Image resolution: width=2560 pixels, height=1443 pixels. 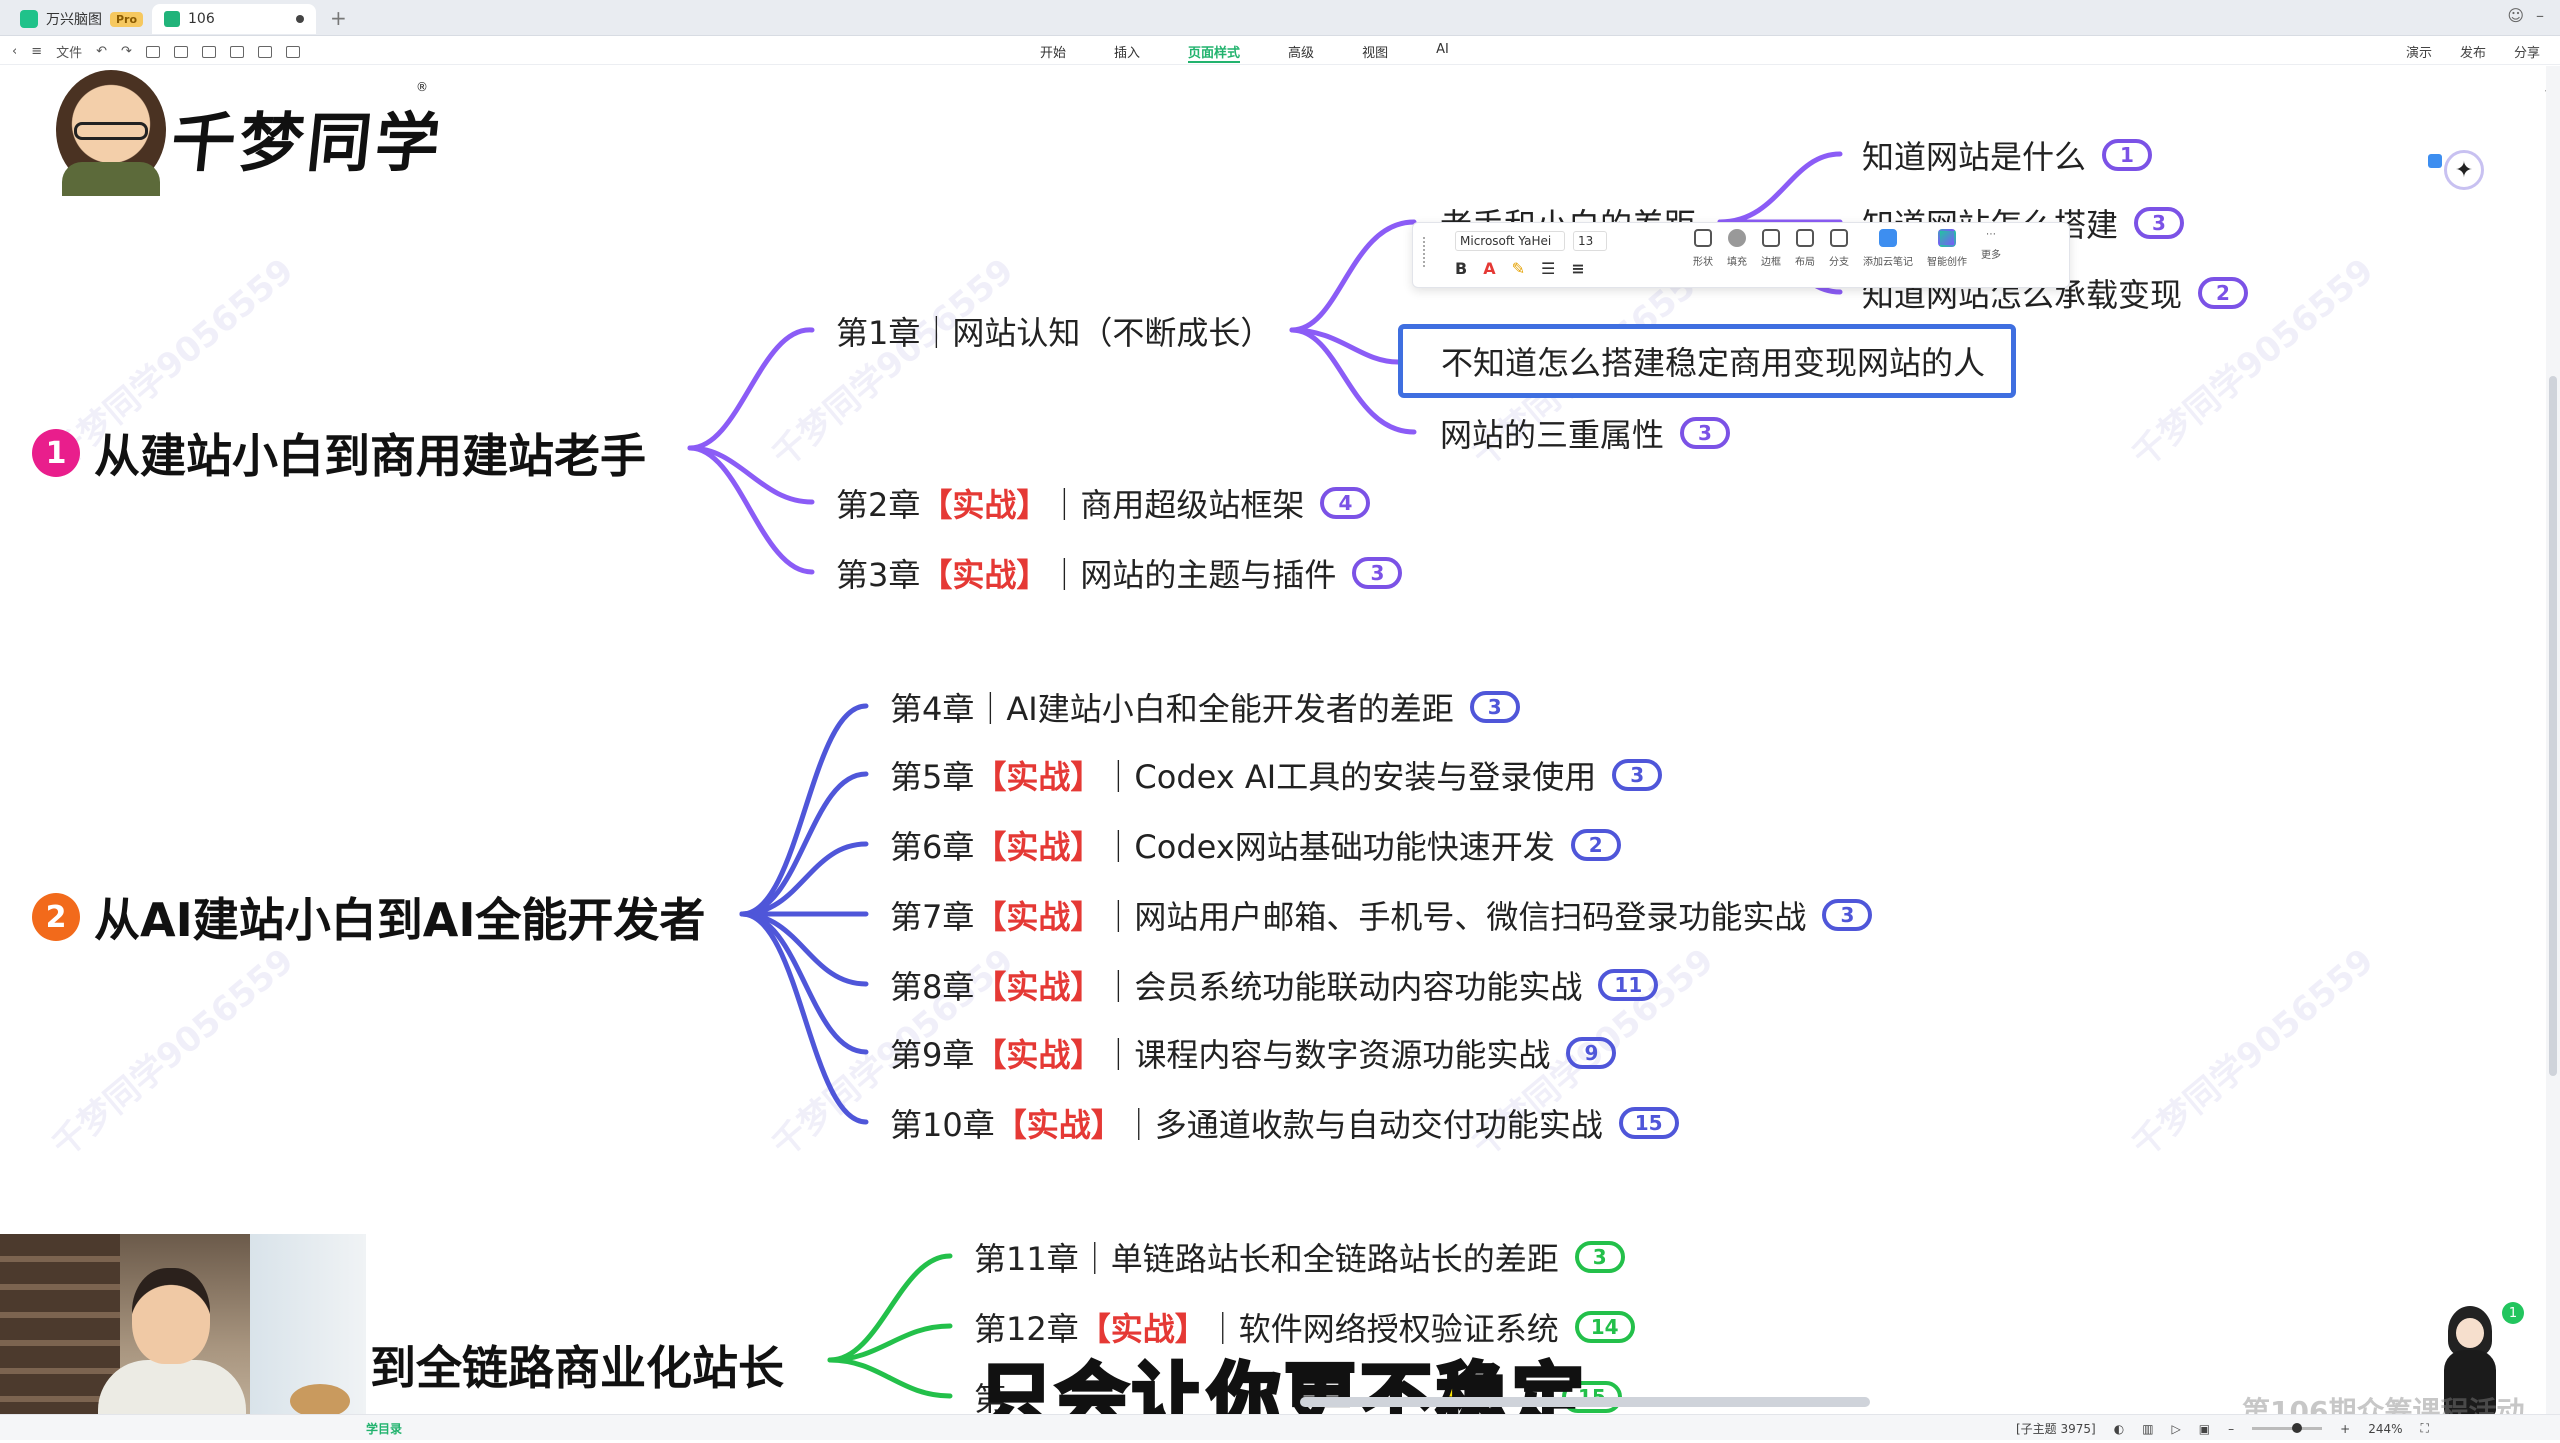 What do you see at coordinates (2119, 1429) in the screenshot?
I see `theme-icon: ◐` at bounding box center [2119, 1429].